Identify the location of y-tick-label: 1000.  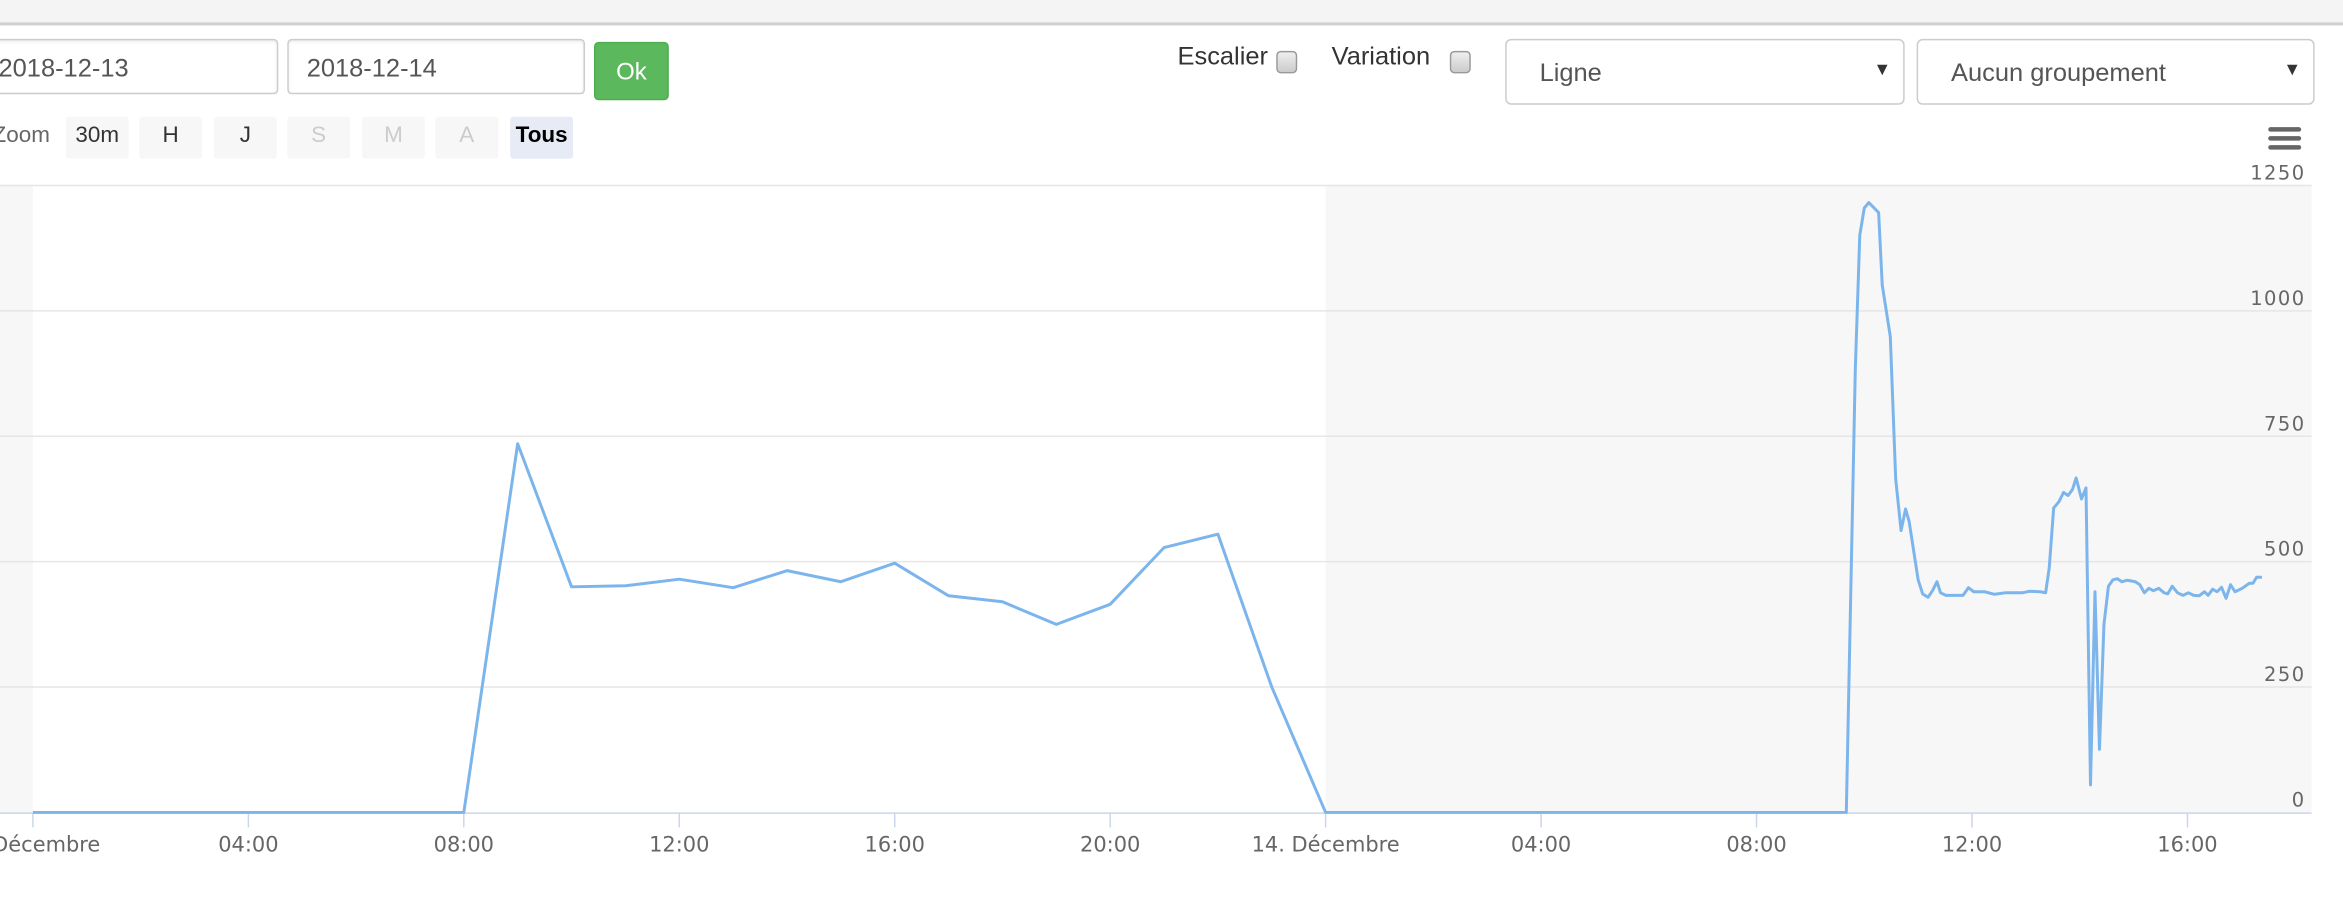
(2277, 298).